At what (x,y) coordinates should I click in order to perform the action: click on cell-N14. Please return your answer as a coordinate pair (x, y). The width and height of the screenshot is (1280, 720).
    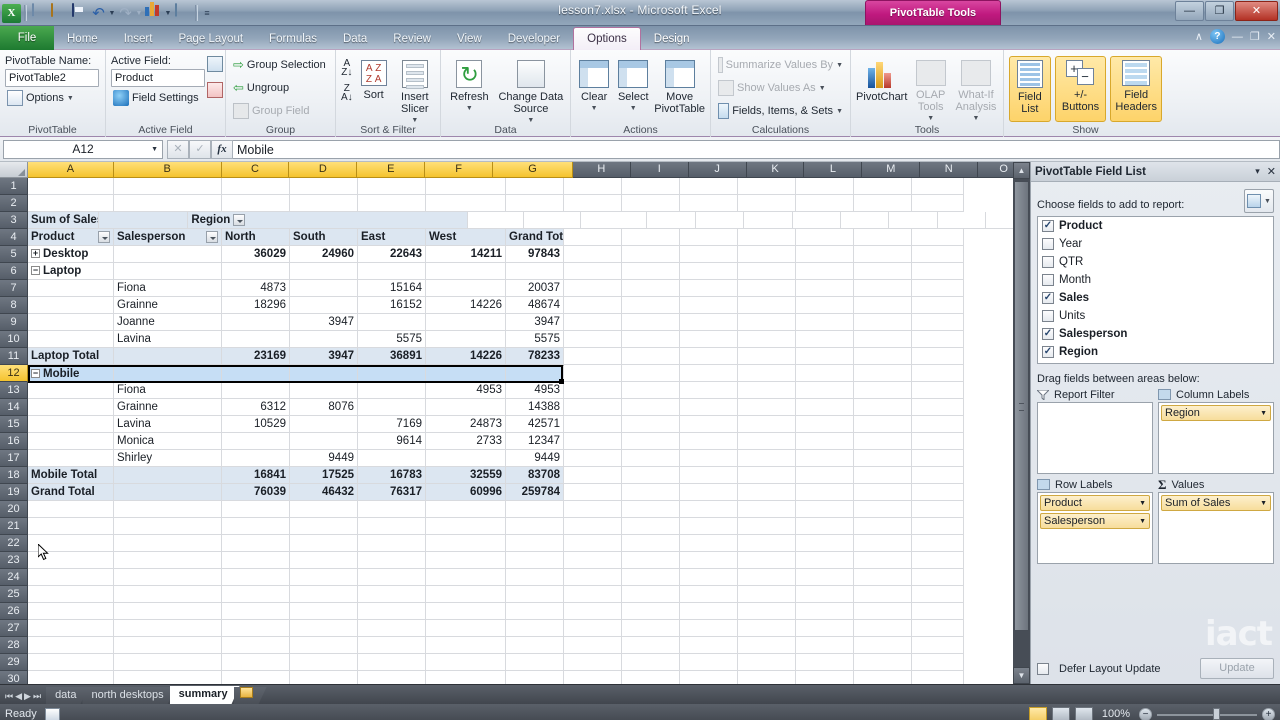
    Looking at the image, I should click on (938, 407).